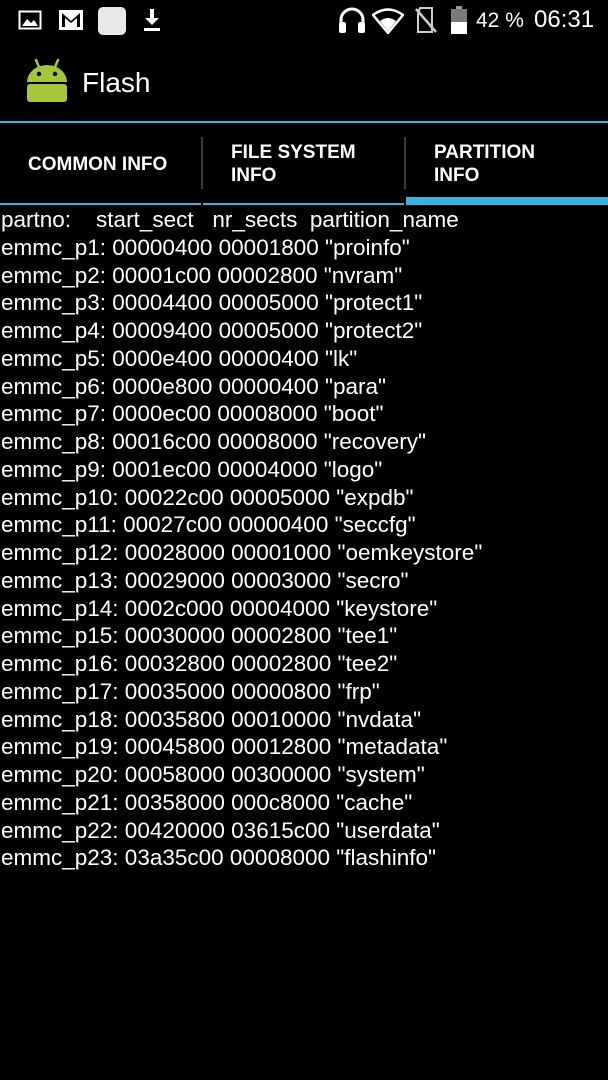  I want to click on blank-square-icon, so click(112, 23).